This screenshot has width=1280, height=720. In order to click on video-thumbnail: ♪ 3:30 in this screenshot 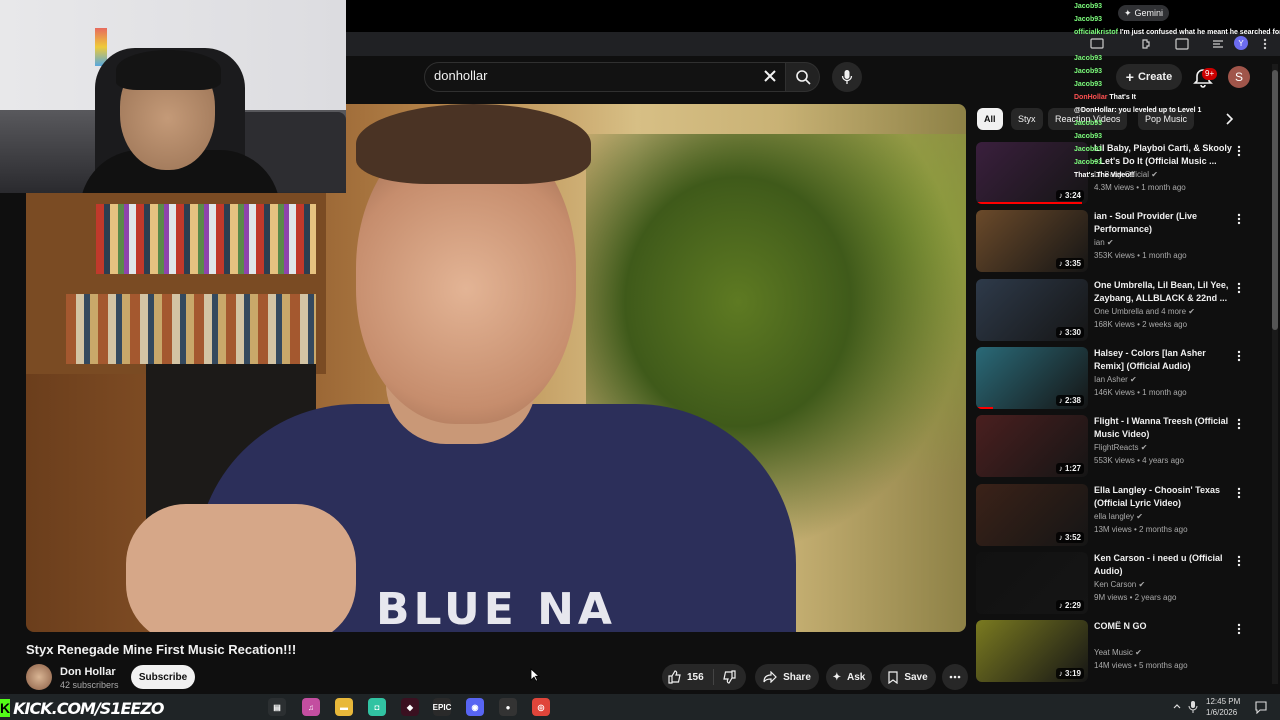, I will do `click(1032, 310)`.